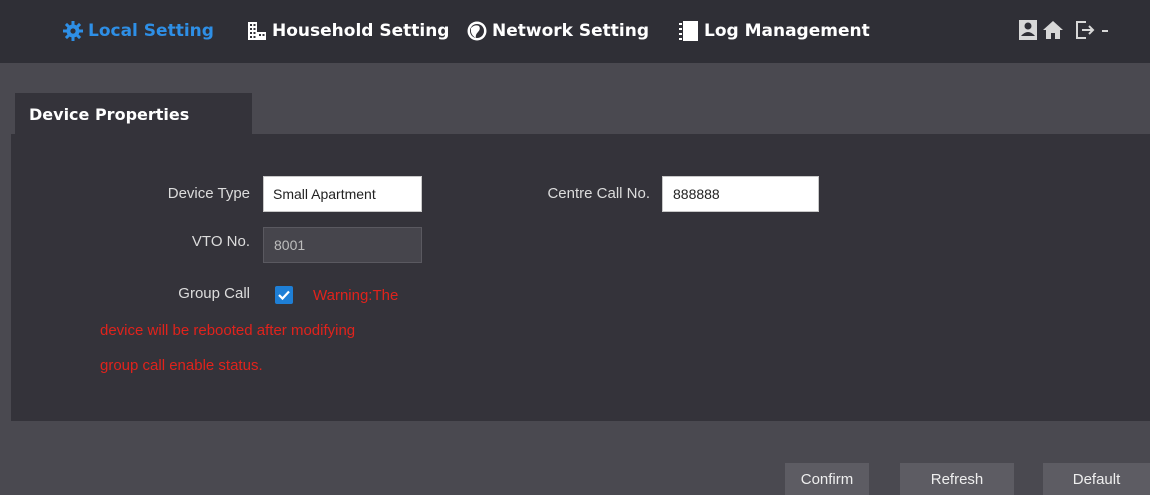  I want to click on device-type-select: Small Apartment, so click(342, 194).